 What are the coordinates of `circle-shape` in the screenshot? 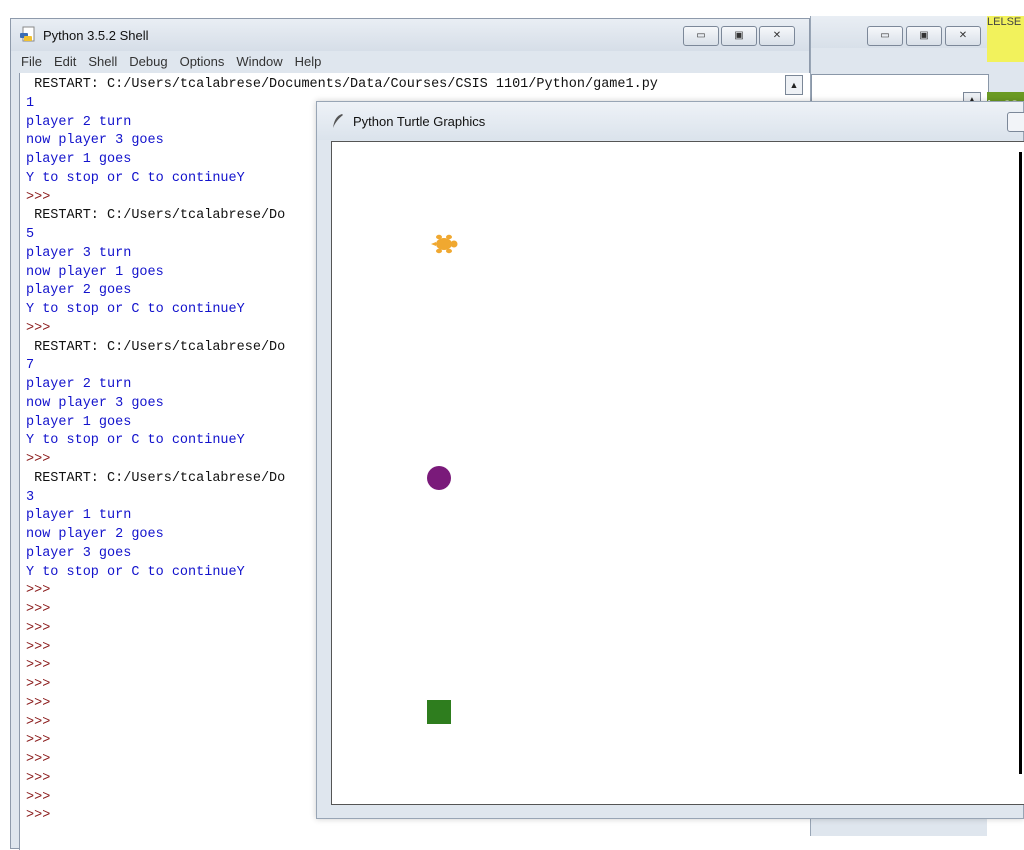 It's located at (439, 478).